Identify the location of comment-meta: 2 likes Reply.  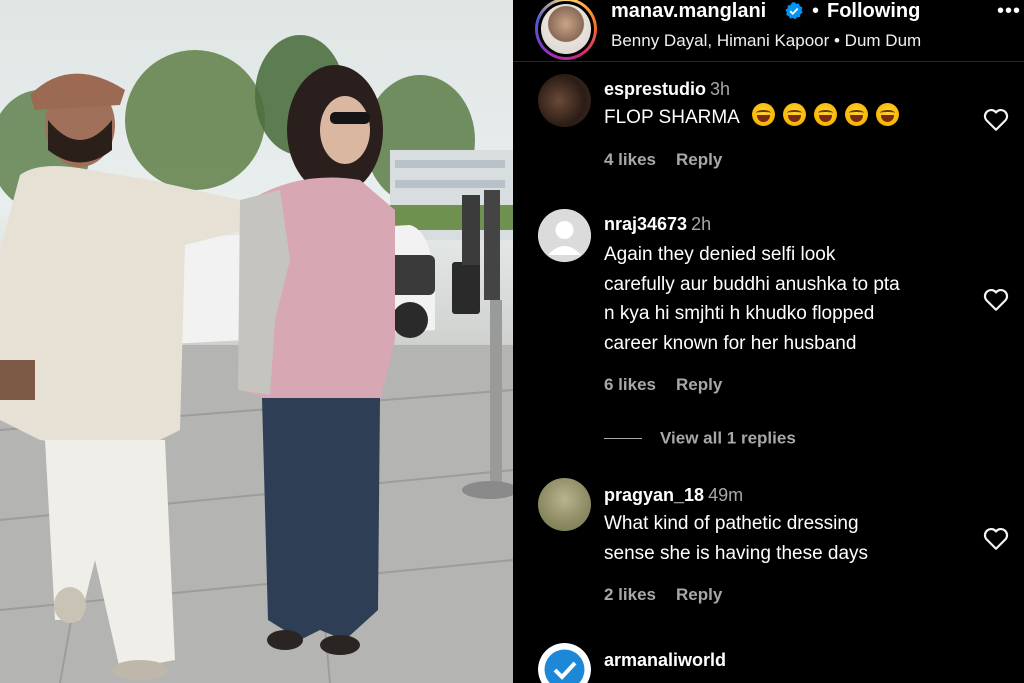
(663, 595).